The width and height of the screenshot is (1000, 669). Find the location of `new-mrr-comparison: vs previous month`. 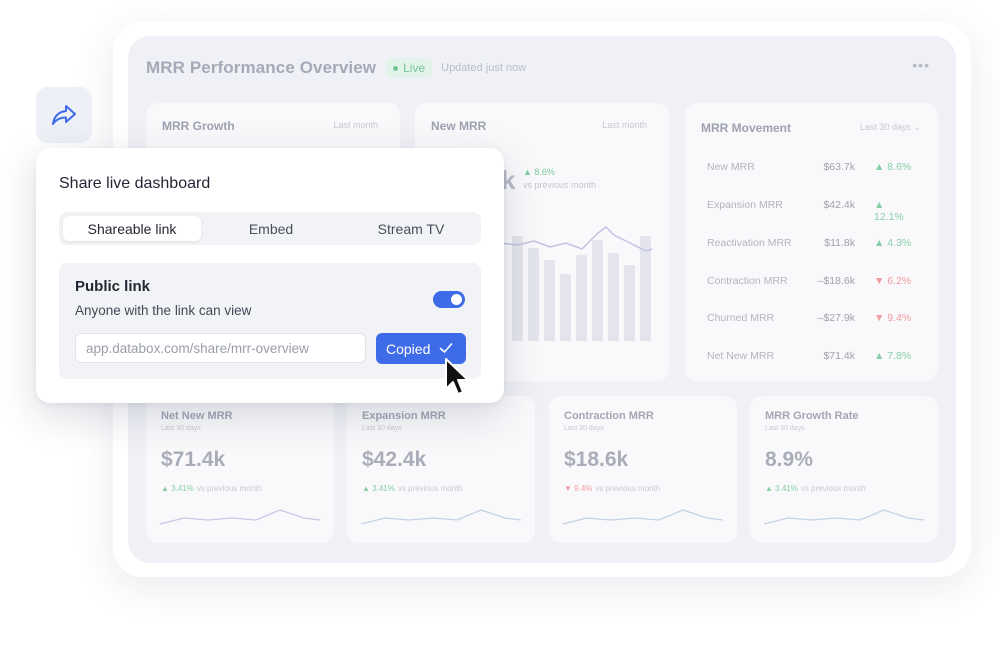

new-mrr-comparison: vs previous month is located at coordinates (560, 185).